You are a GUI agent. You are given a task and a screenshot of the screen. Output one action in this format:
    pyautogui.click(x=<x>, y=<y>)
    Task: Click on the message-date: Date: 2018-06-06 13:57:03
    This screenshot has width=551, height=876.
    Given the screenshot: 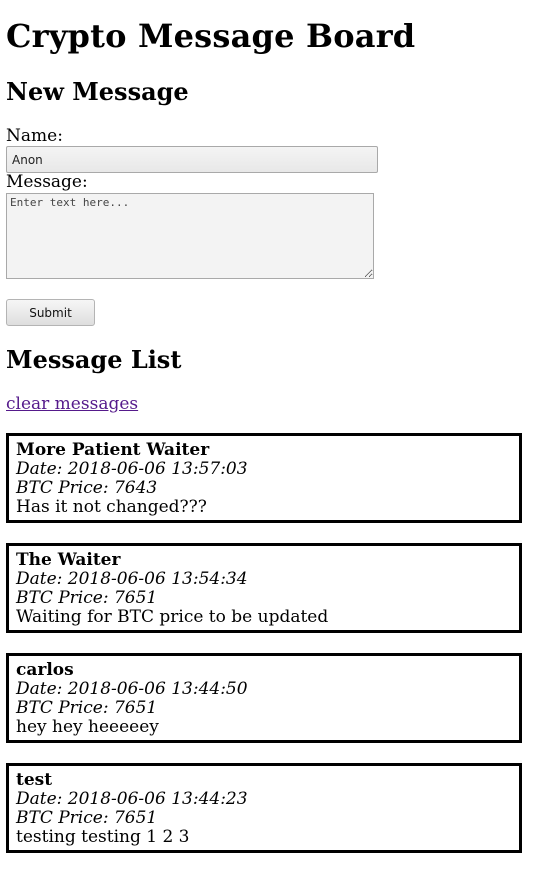 What is the action you would take?
    pyautogui.click(x=132, y=469)
    